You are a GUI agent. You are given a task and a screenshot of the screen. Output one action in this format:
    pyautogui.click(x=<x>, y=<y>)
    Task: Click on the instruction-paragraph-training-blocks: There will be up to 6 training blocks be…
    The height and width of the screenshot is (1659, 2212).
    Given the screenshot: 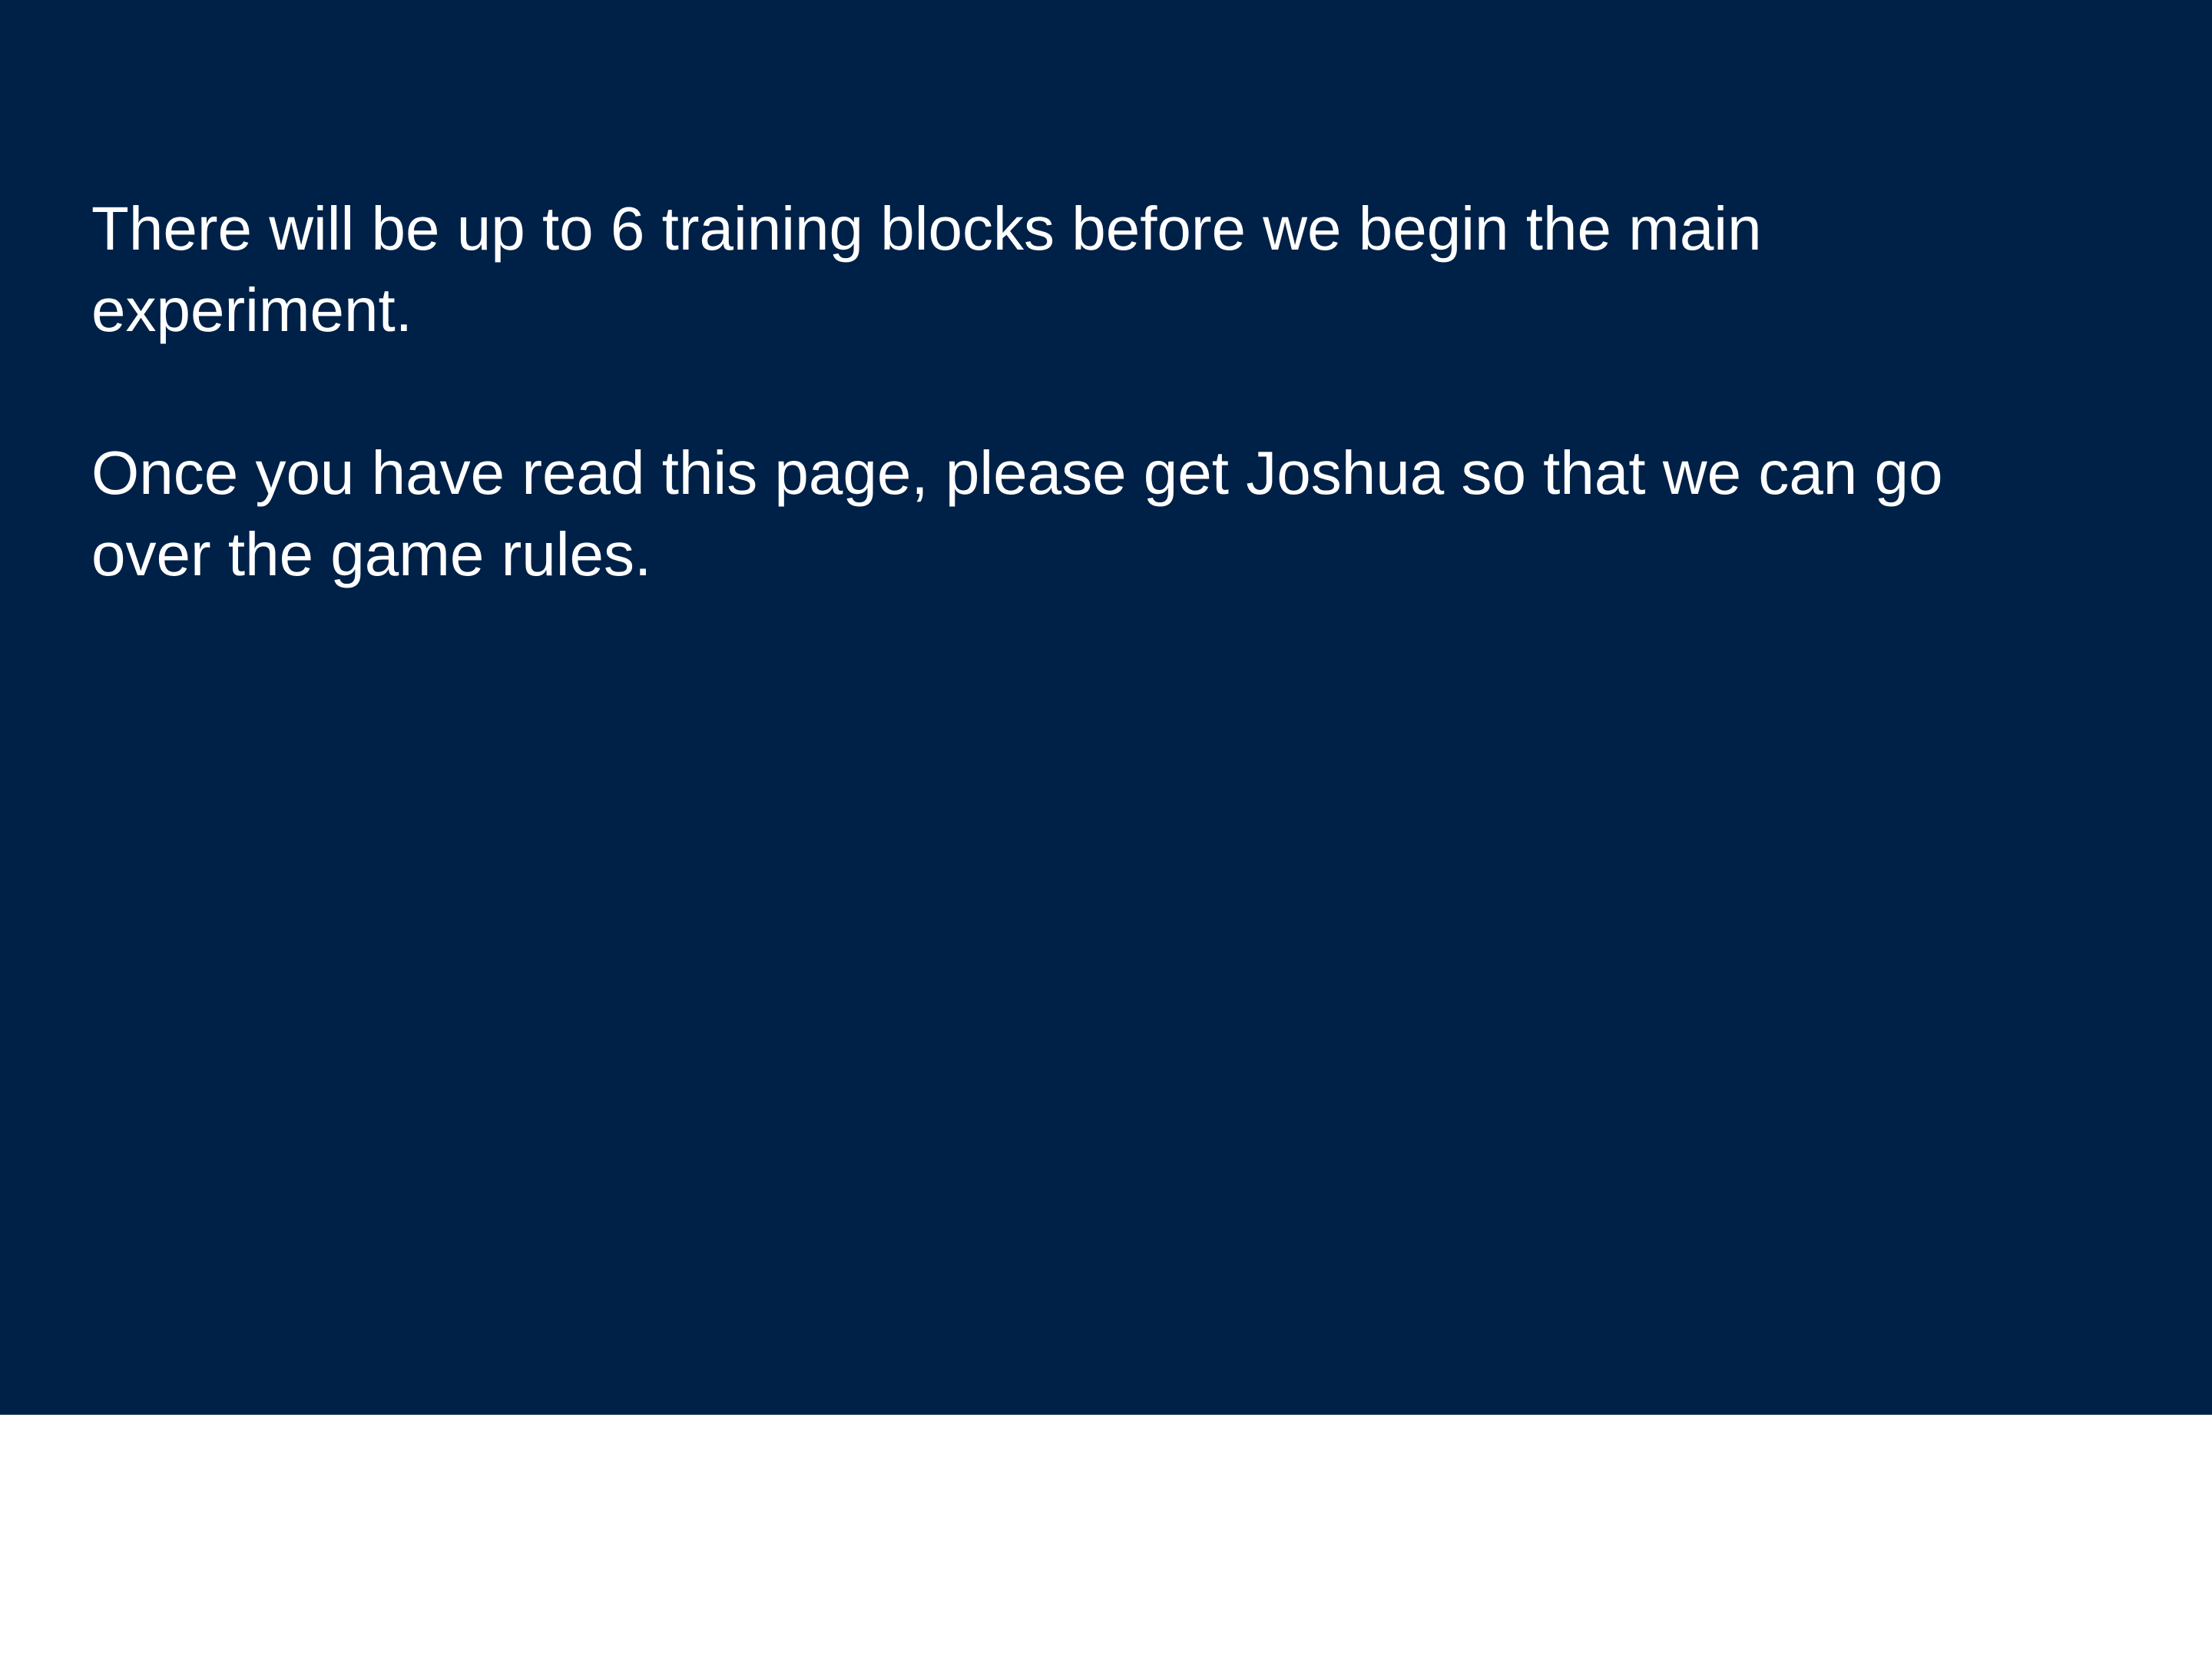 What is the action you would take?
    pyautogui.click(x=926, y=269)
    